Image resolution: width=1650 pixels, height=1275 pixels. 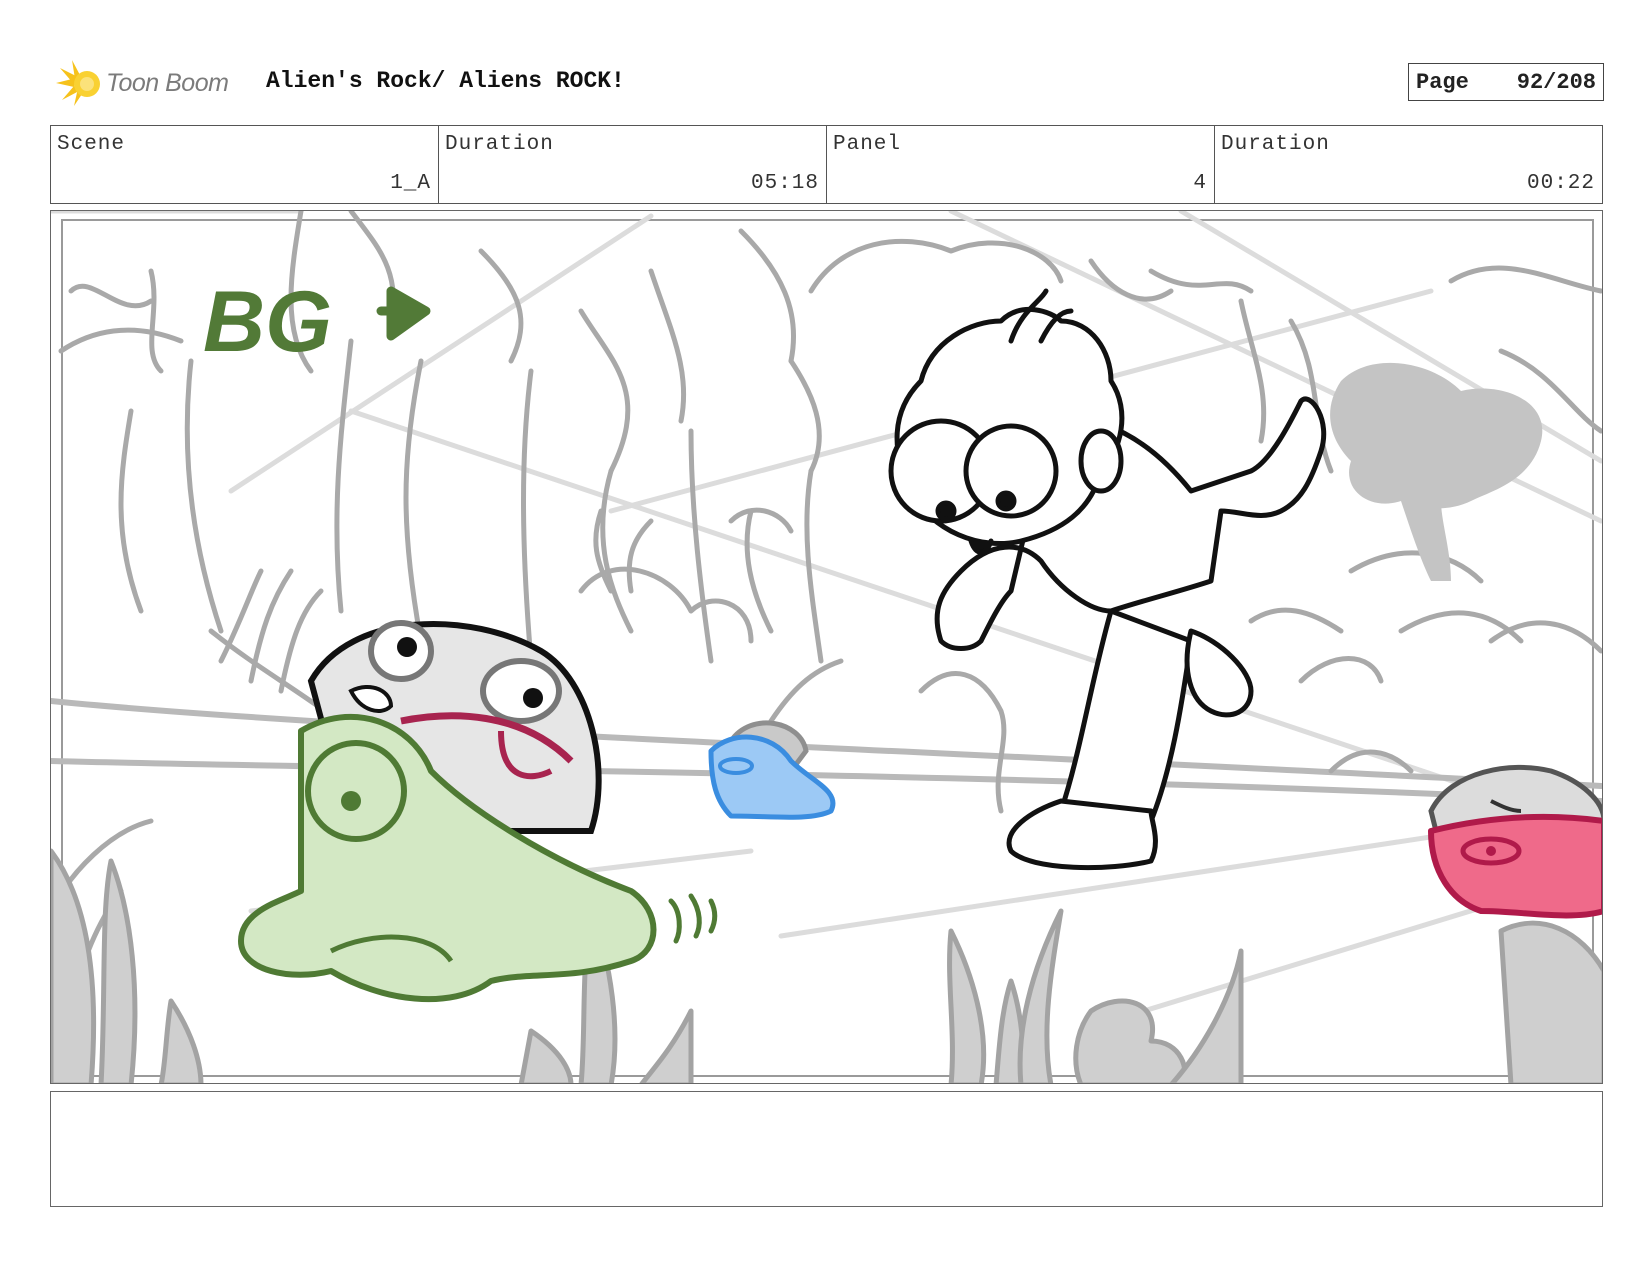 What do you see at coordinates (167, 82) in the screenshot?
I see `logo-text: Toon Boom` at bounding box center [167, 82].